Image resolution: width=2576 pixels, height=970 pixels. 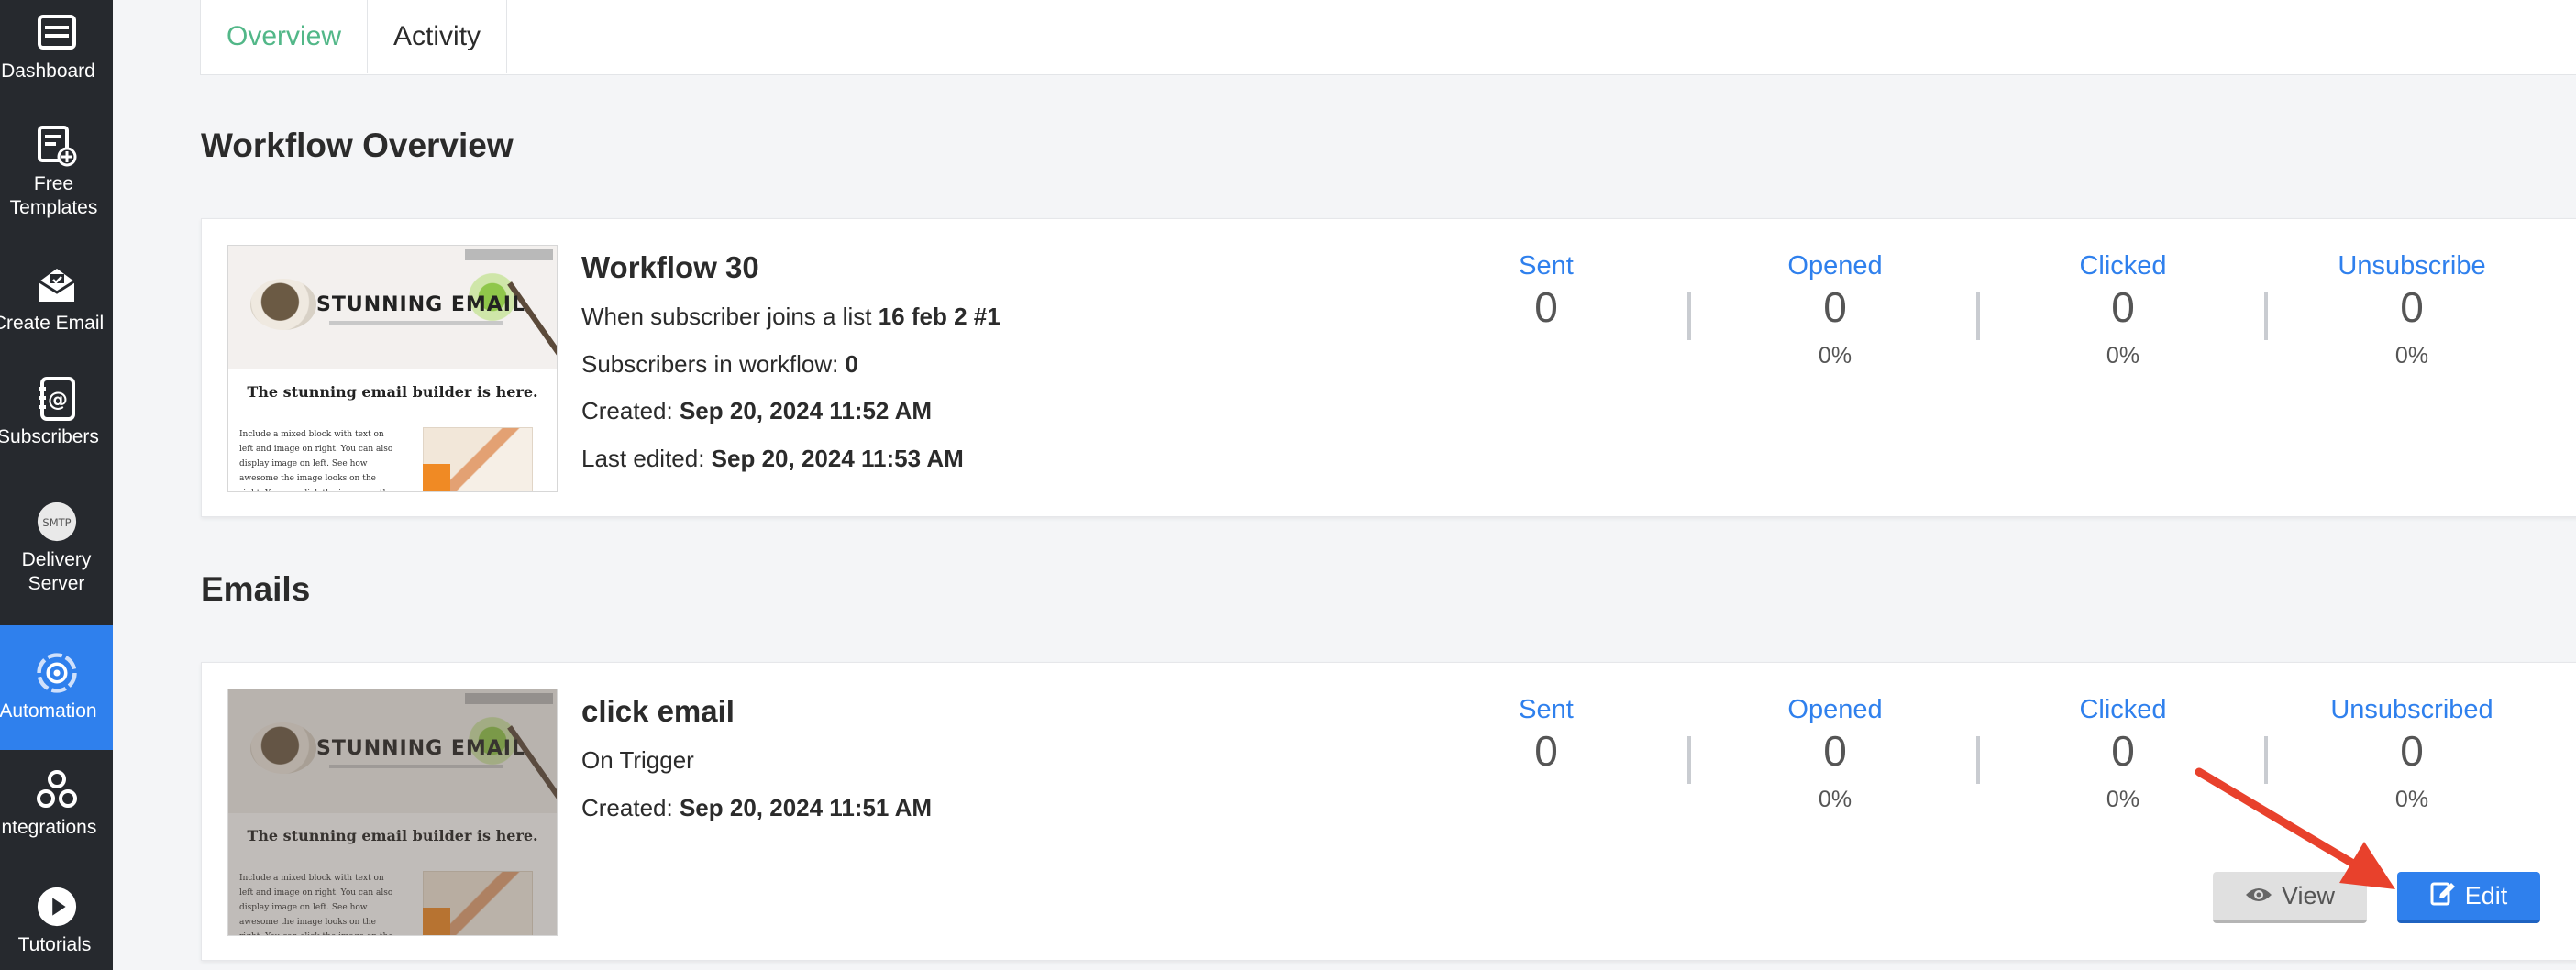 What do you see at coordinates (48, 711) in the screenshot?
I see `sidebar-item-label: Automation` at bounding box center [48, 711].